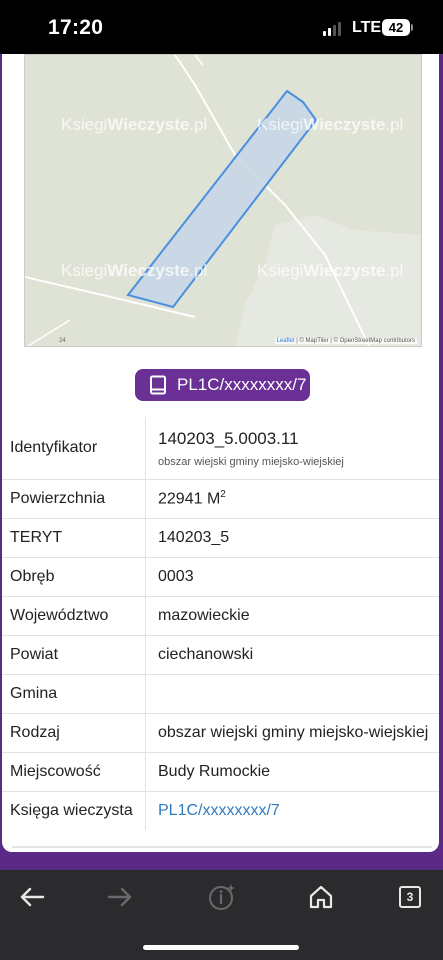  Describe the element at coordinates (74, 577) in the screenshot. I see `row-label: Obręb` at that location.